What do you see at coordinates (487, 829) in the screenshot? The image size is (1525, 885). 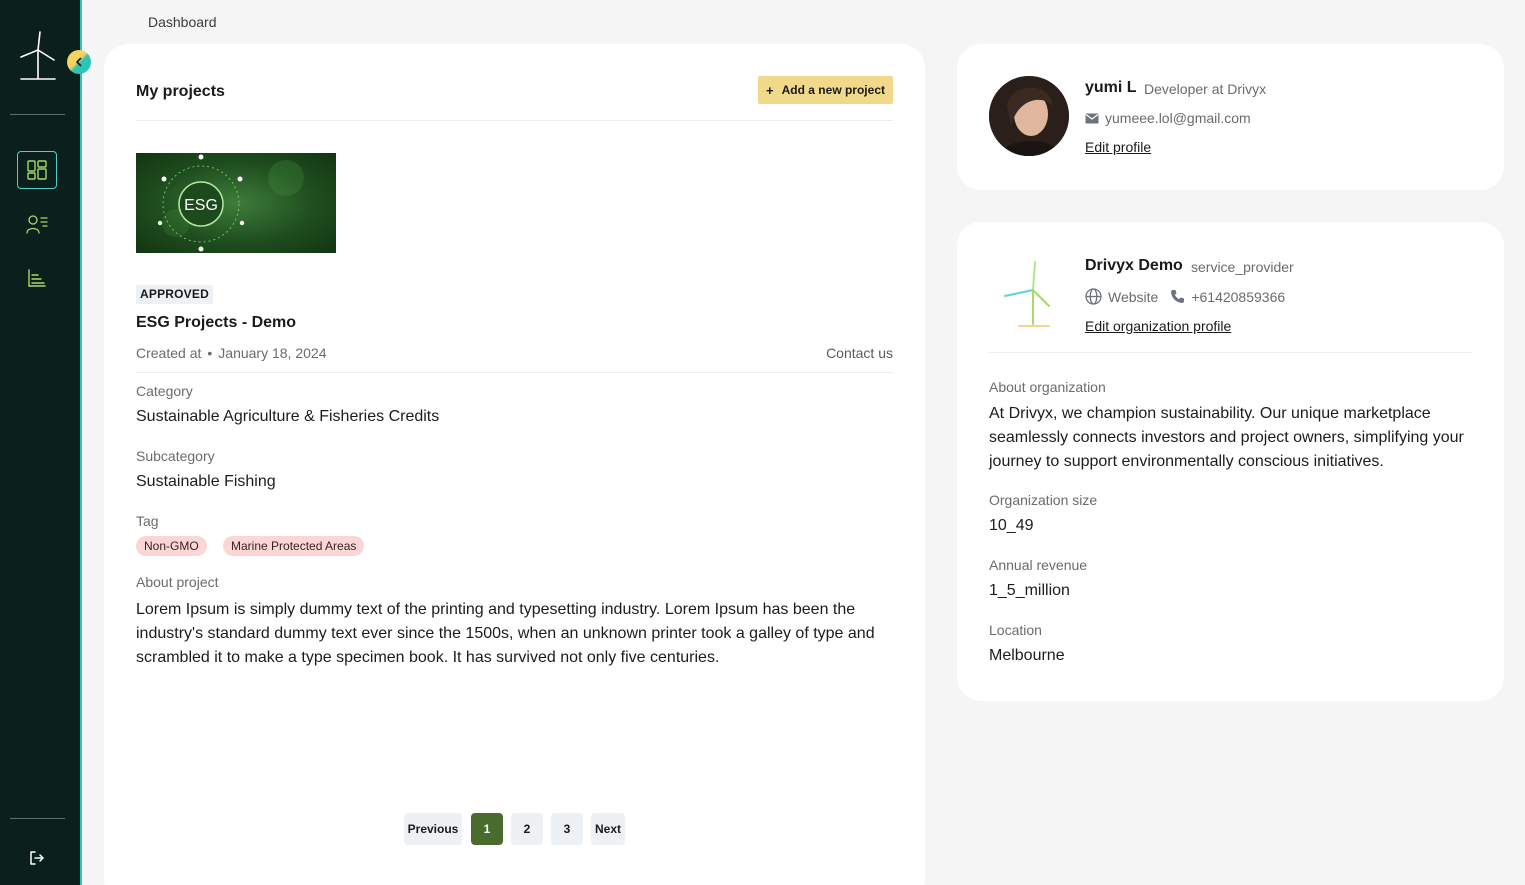 I see `pagination-page-1: 1` at bounding box center [487, 829].